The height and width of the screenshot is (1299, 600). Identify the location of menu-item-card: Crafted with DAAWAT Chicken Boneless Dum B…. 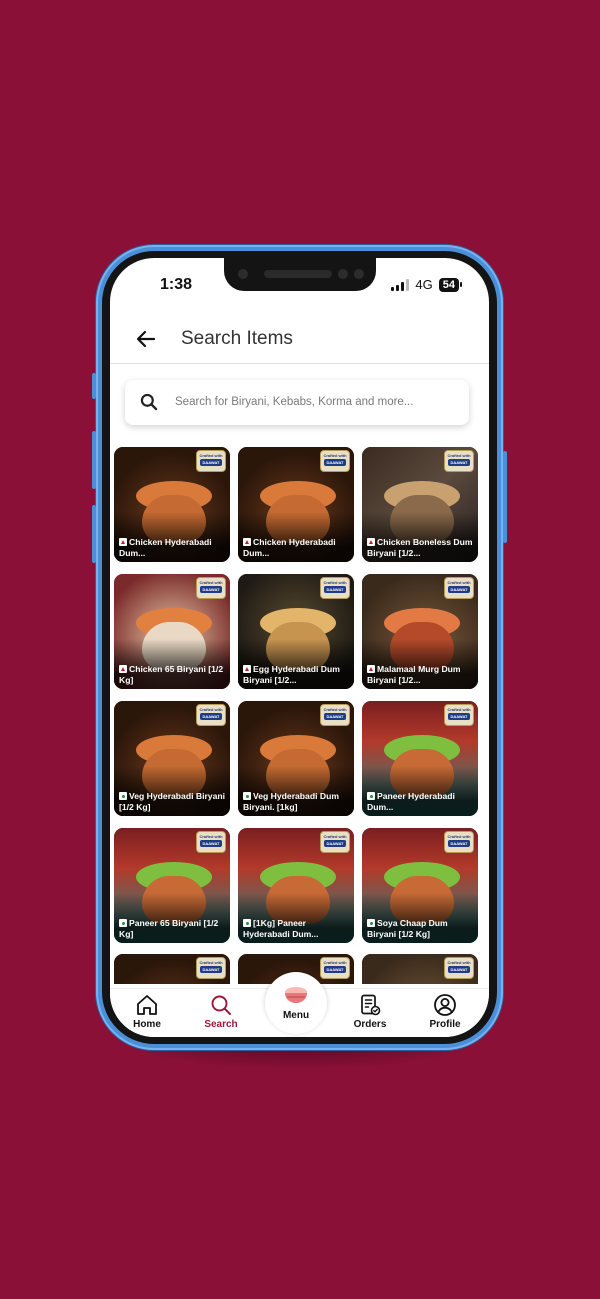
(420, 504).